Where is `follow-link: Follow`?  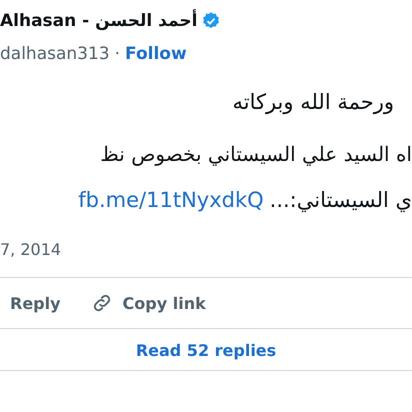
follow-link: Follow is located at coordinates (156, 54).